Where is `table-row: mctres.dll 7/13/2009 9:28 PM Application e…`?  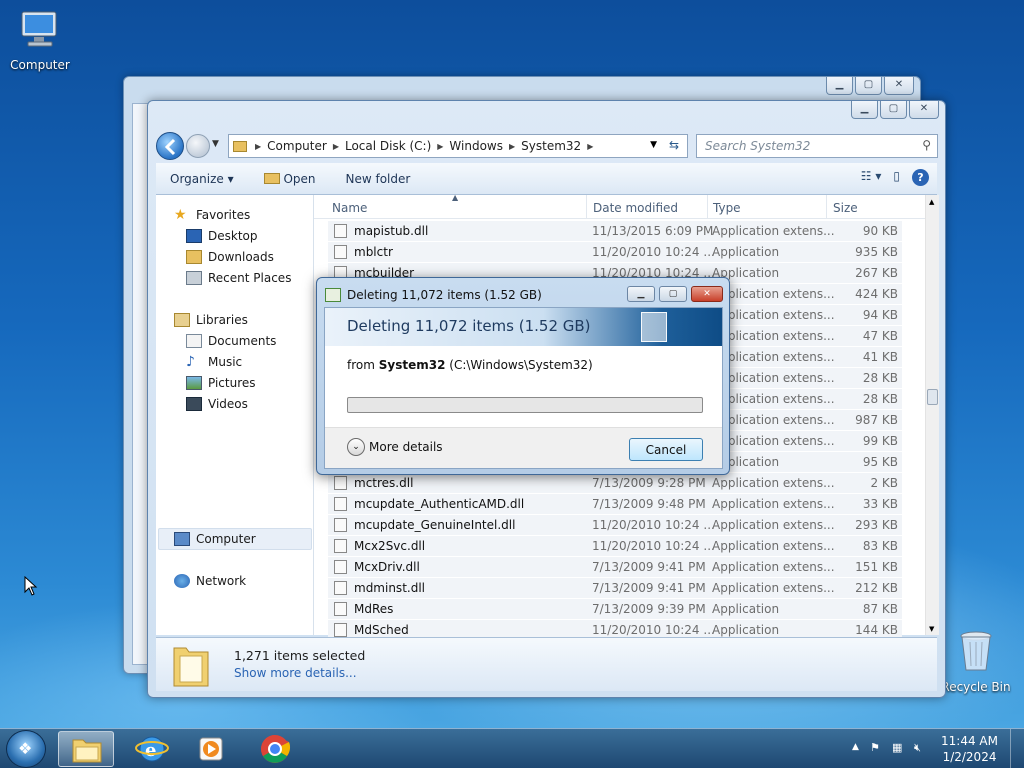
table-row: mctres.dll 7/13/2009 9:28 PM Application e… is located at coordinates (615, 483).